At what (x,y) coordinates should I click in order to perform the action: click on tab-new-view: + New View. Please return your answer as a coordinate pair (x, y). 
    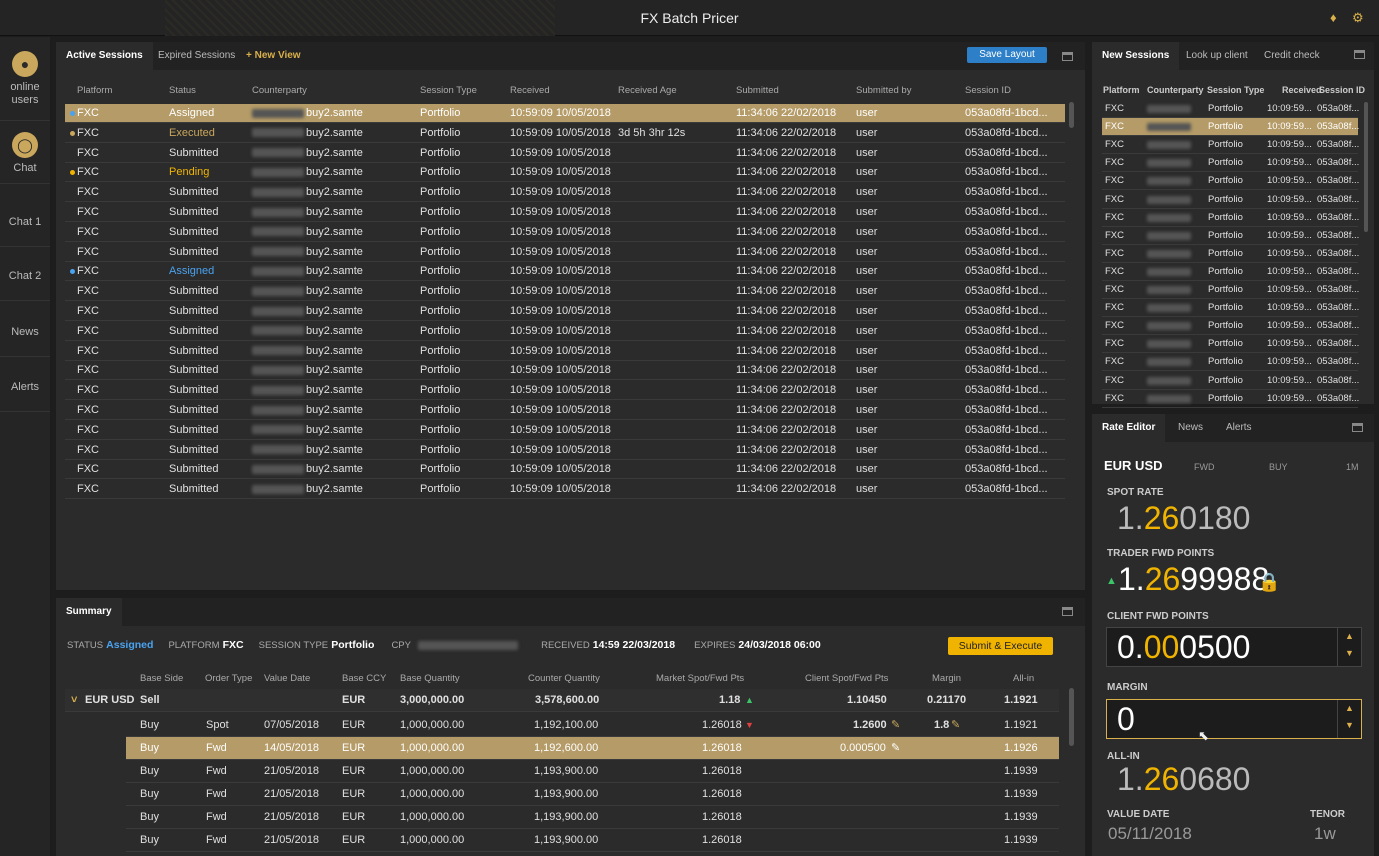
    Looking at the image, I should click on (273, 56).